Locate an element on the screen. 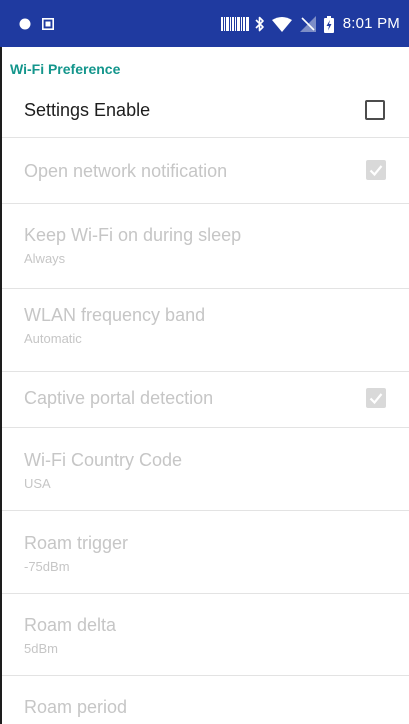 The image size is (409, 724). roam-delta-row: Roam delta 5dBm is located at coordinates (205, 635).